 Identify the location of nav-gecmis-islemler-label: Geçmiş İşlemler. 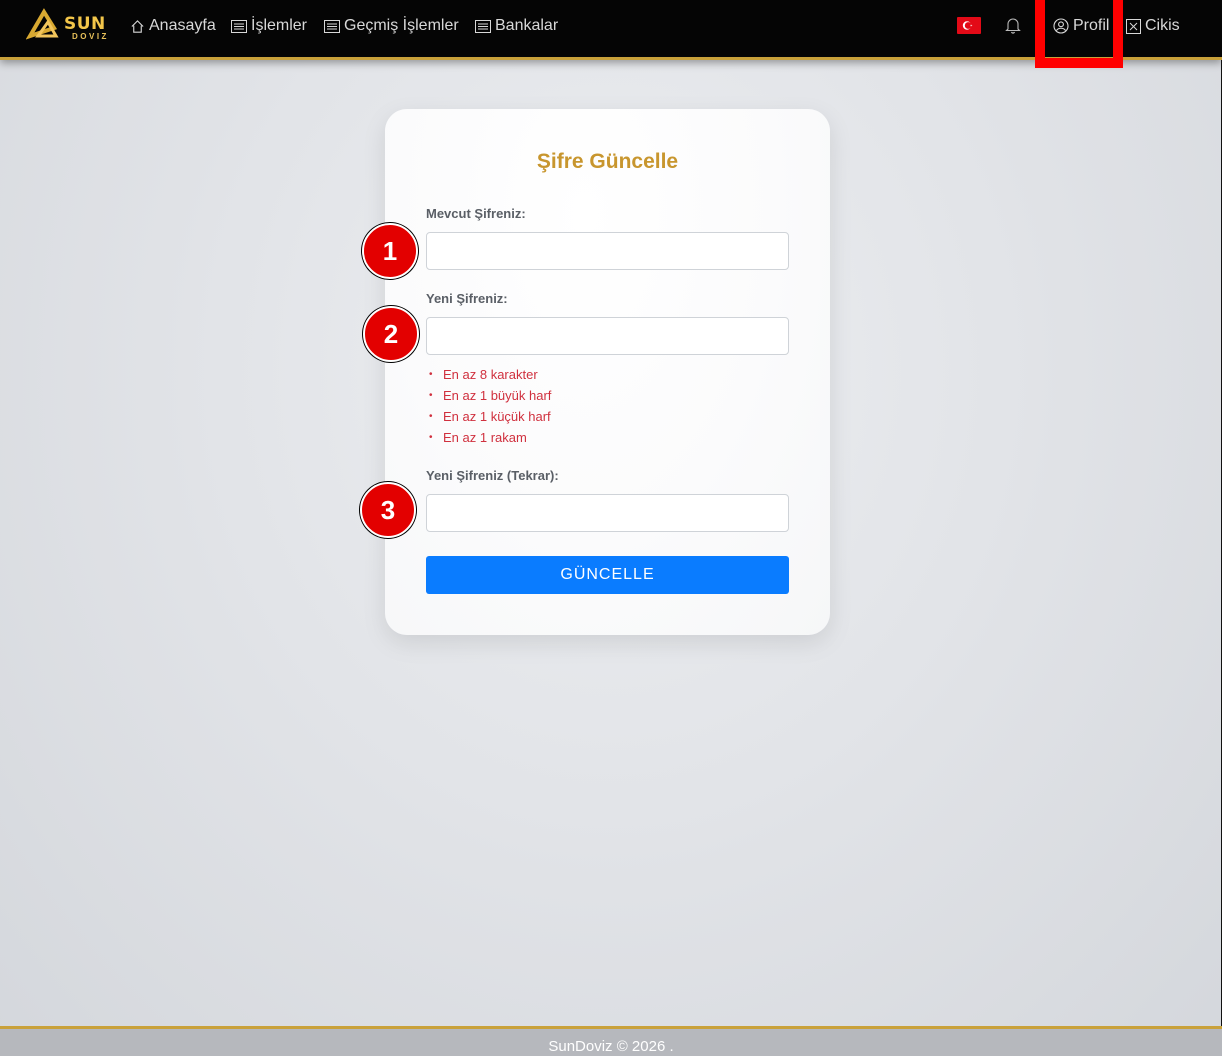
(401, 25).